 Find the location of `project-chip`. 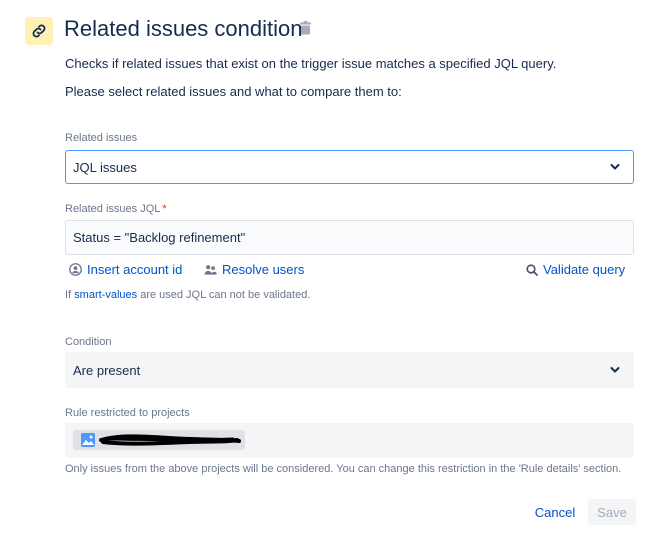

project-chip is located at coordinates (159, 440).